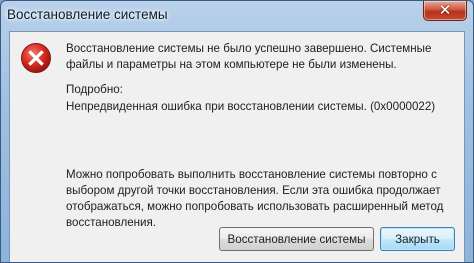 The image size is (474, 263). I want to click on error-icon, so click(36, 58).